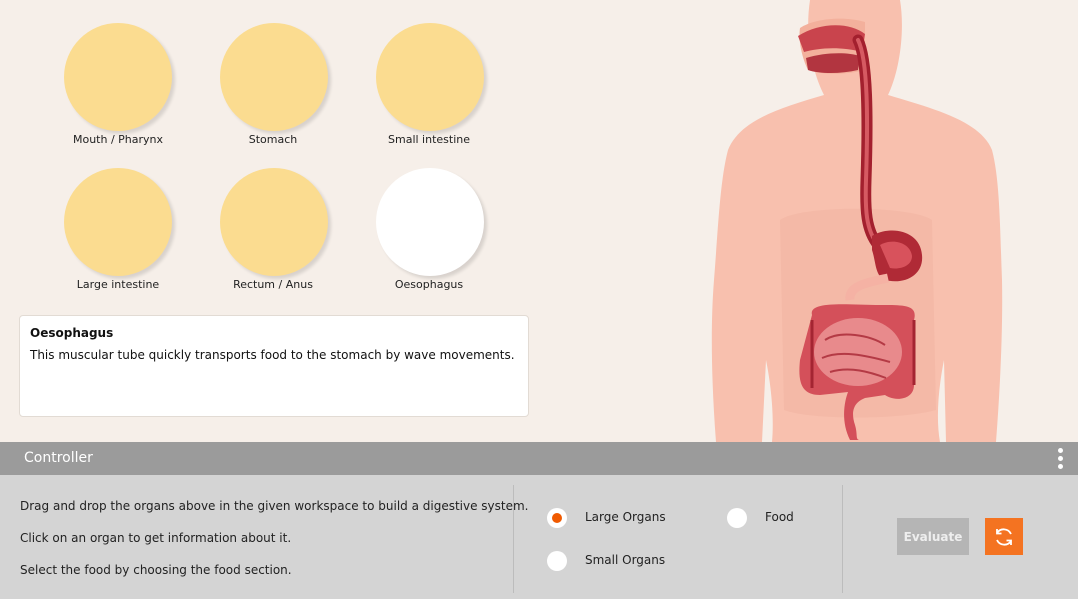 Image resolution: width=1078 pixels, height=599 pixels. What do you see at coordinates (72, 333) in the screenshot?
I see `info-title: Oesophagus` at bounding box center [72, 333].